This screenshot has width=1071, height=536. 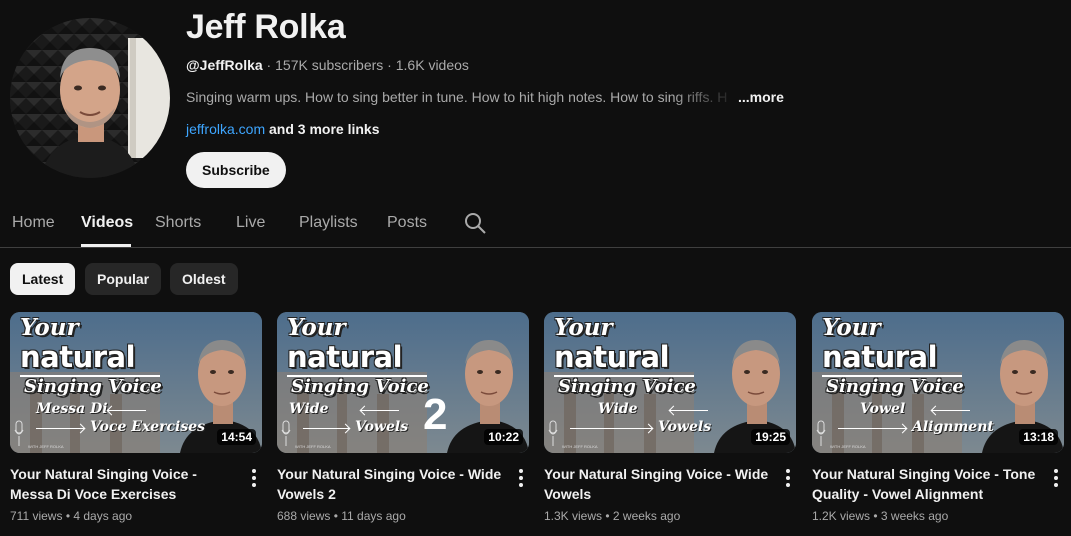 What do you see at coordinates (761, 97) in the screenshot?
I see `description-more-button: ...more` at bounding box center [761, 97].